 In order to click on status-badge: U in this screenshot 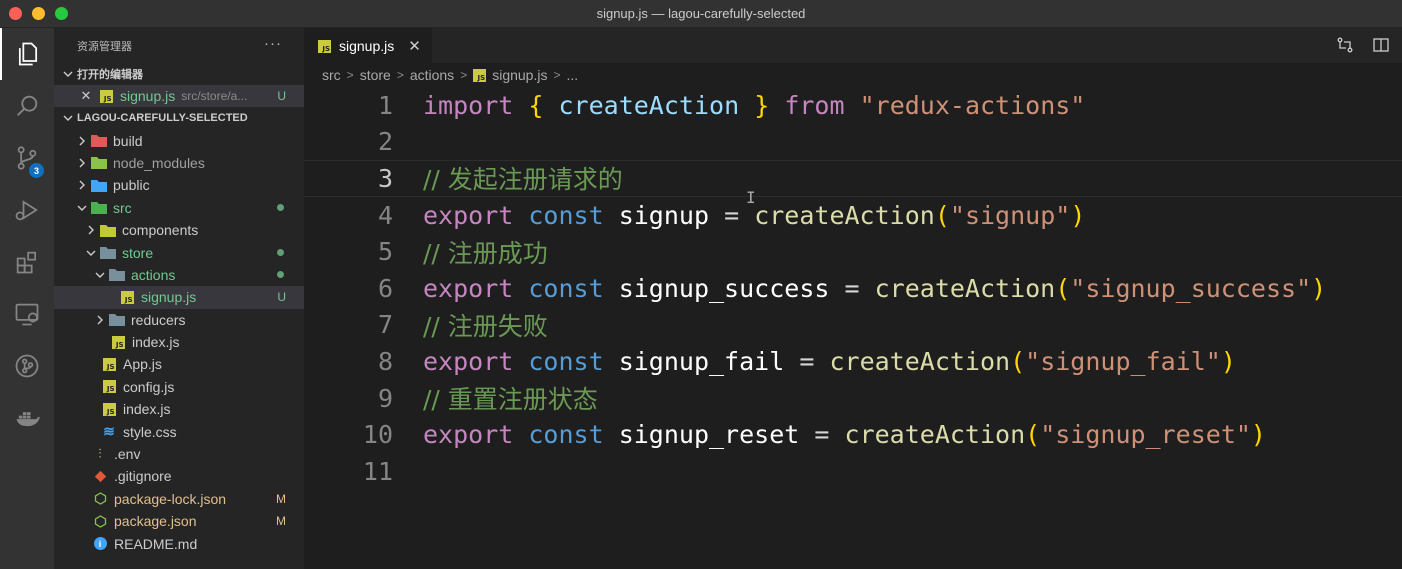, I will do `click(281, 96)`.